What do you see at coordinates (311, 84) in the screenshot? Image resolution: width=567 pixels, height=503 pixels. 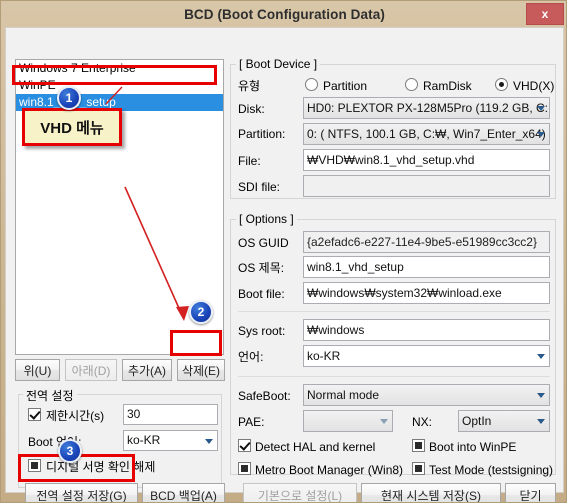 I see `radio-partition` at bounding box center [311, 84].